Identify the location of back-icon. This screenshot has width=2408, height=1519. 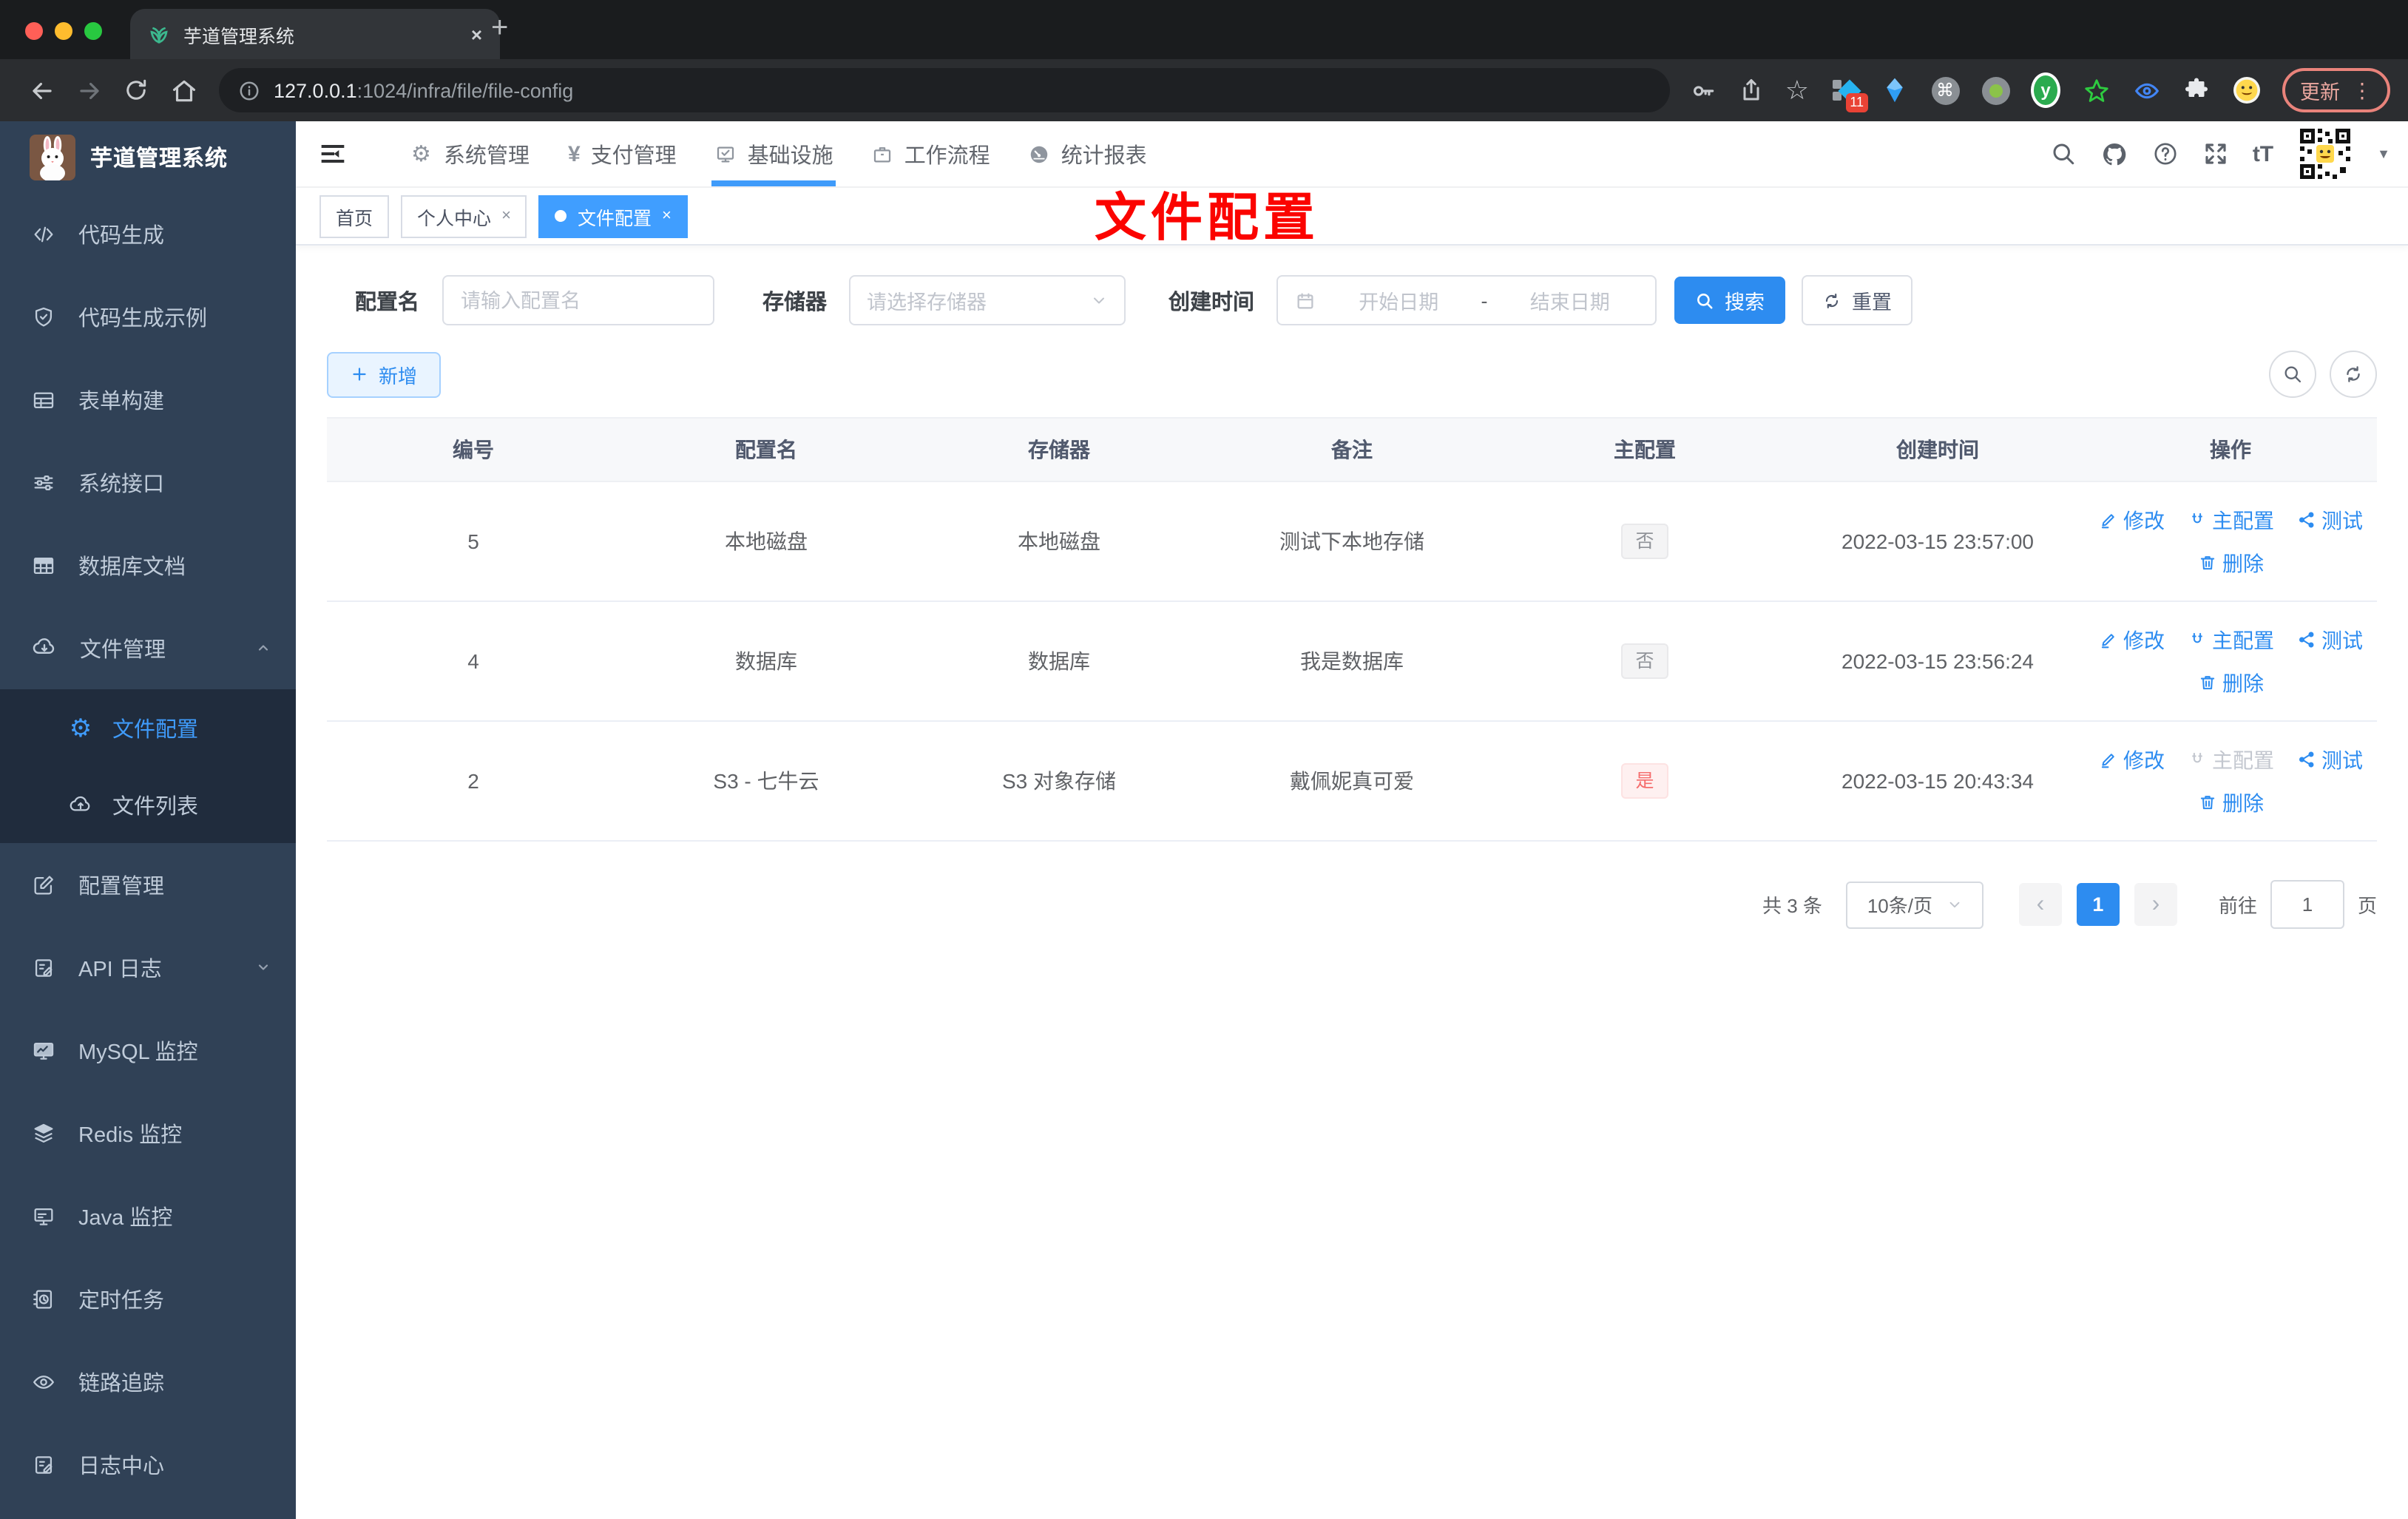
(41, 90).